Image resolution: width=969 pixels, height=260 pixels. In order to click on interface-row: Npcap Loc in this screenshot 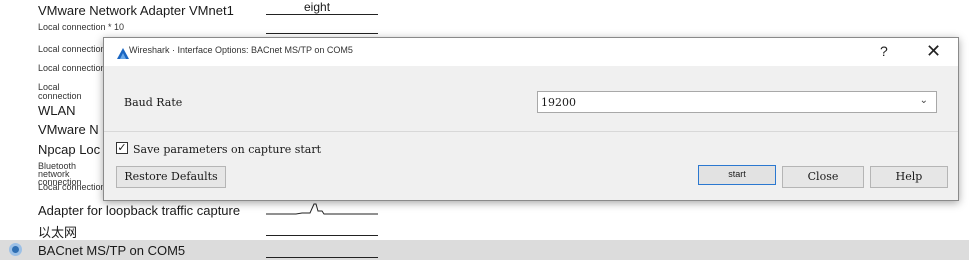, I will do `click(69, 149)`.